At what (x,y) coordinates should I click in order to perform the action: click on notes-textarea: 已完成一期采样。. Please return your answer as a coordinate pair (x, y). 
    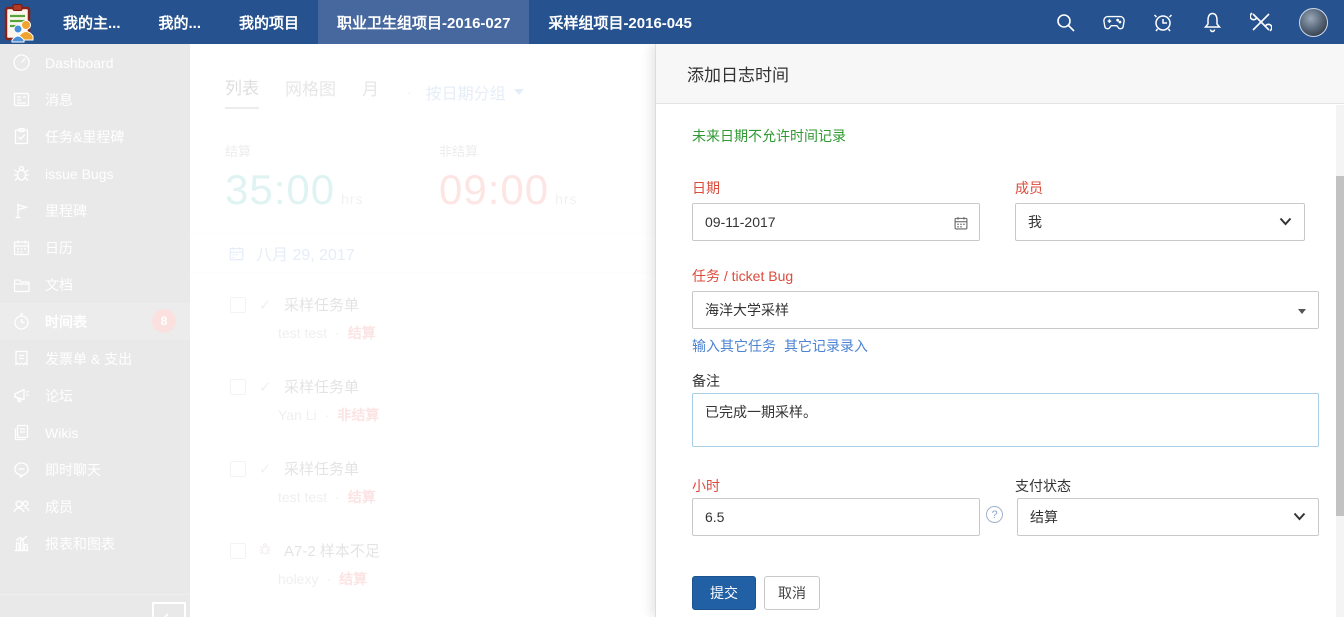
    Looking at the image, I should click on (1005, 420).